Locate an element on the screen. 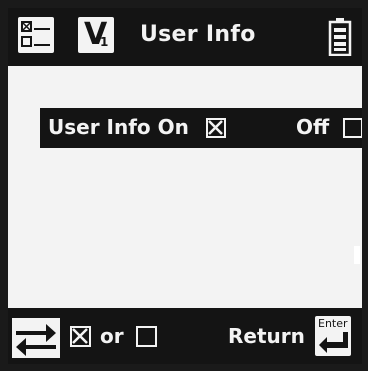  user-info-on-checkbox is located at coordinates (216, 128).